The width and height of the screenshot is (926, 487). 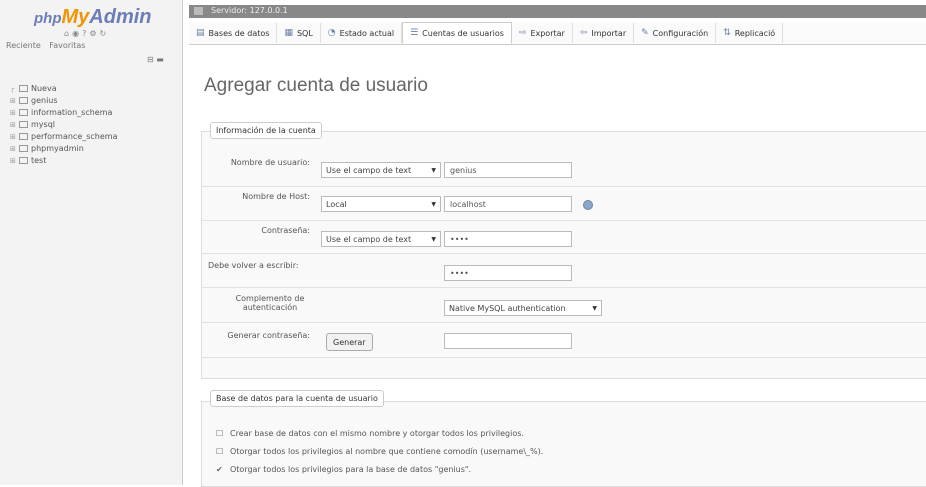 What do you see at coordinates (200, 33) in the screenshot?
I see `database-icon: ▤` at bounding box center [200, 33].